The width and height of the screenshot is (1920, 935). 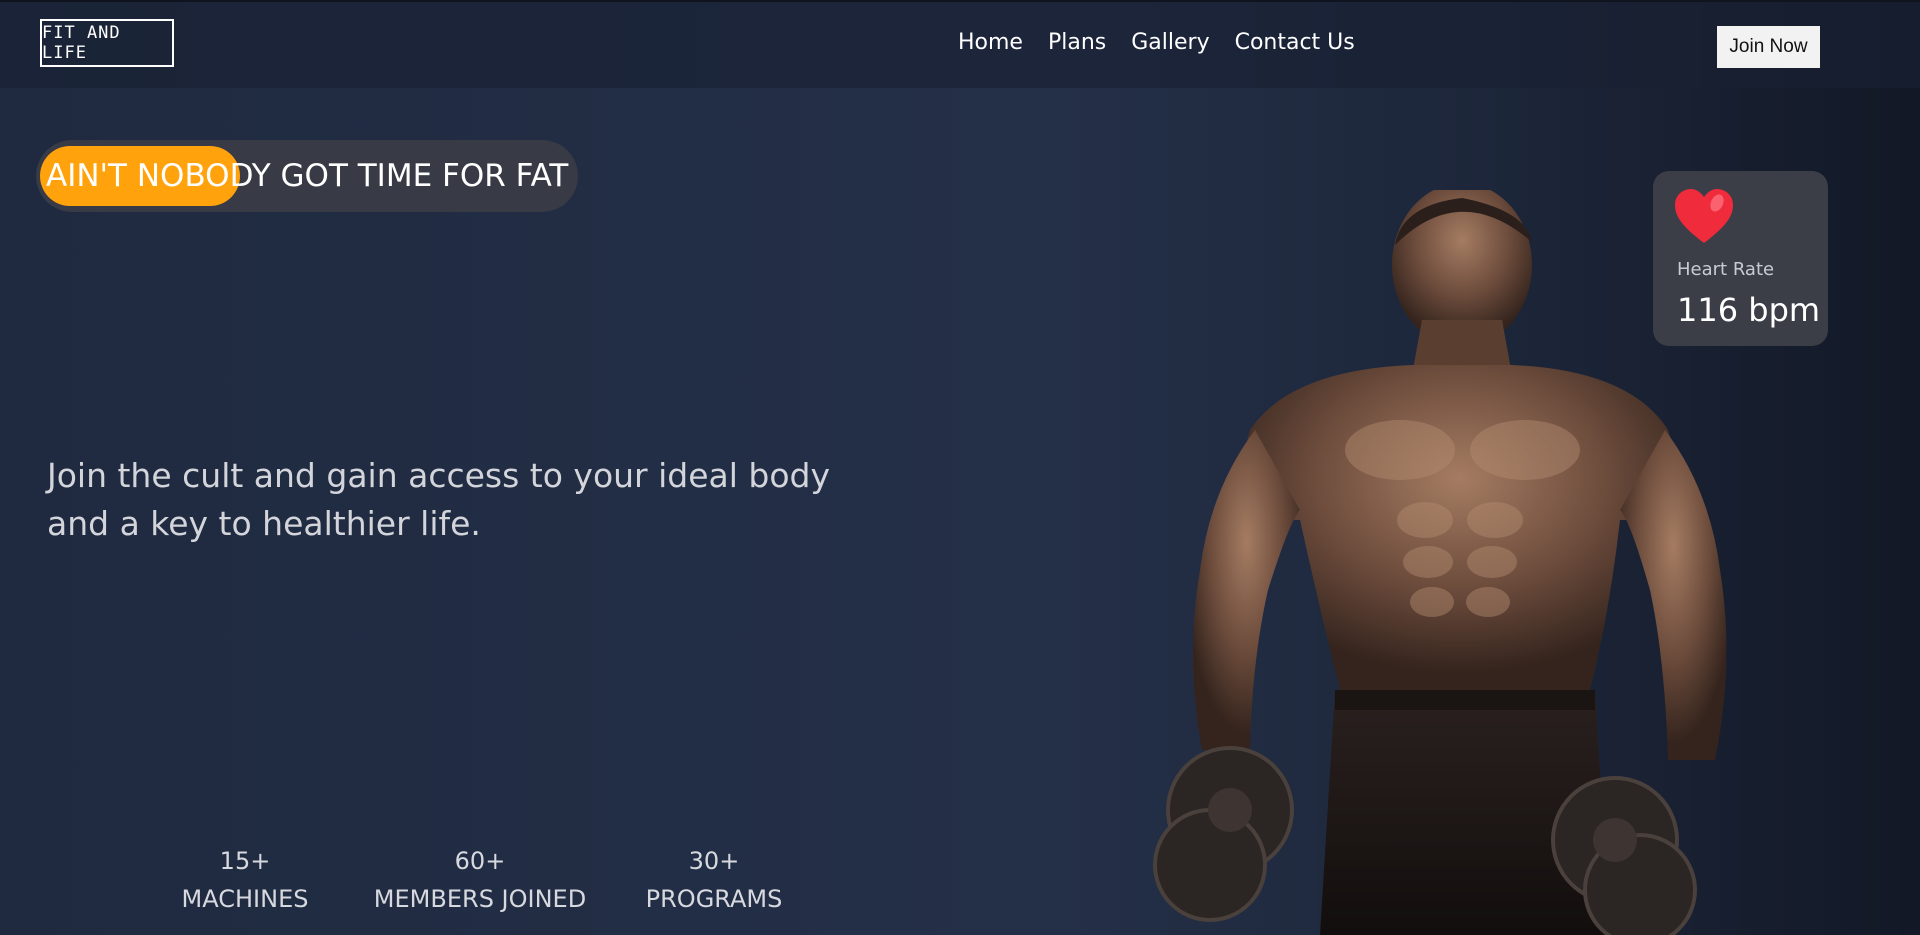 What do you see at coordinates (1170, 42) in the screenshot?
I see `nav-link-gallery: Gallery` at bounding box center [1170, 42].